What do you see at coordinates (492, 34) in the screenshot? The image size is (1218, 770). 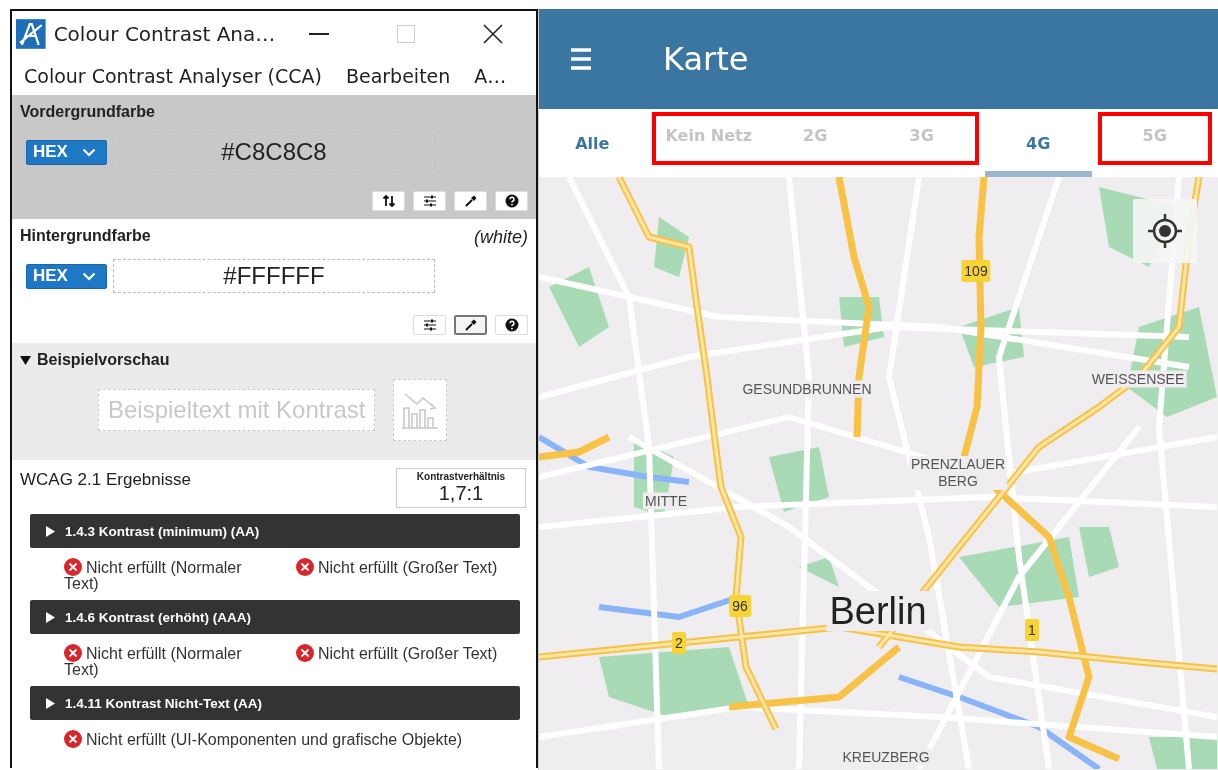 I see `close-icon` at bounding box center [492, 34].